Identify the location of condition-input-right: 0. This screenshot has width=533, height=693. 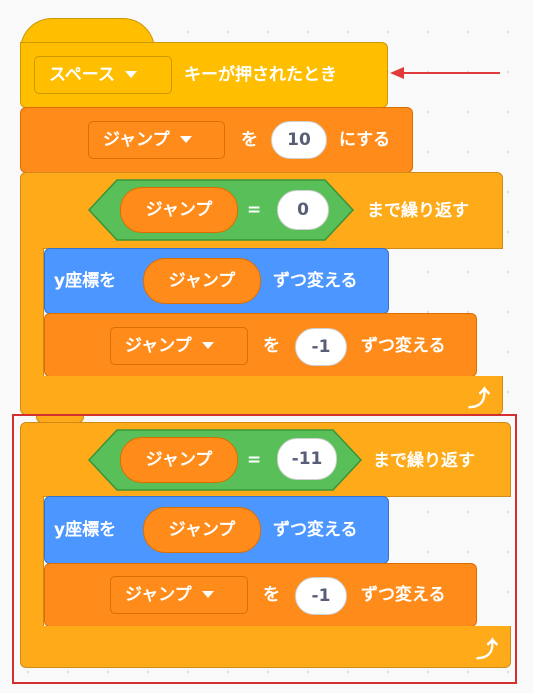
(303, 210).